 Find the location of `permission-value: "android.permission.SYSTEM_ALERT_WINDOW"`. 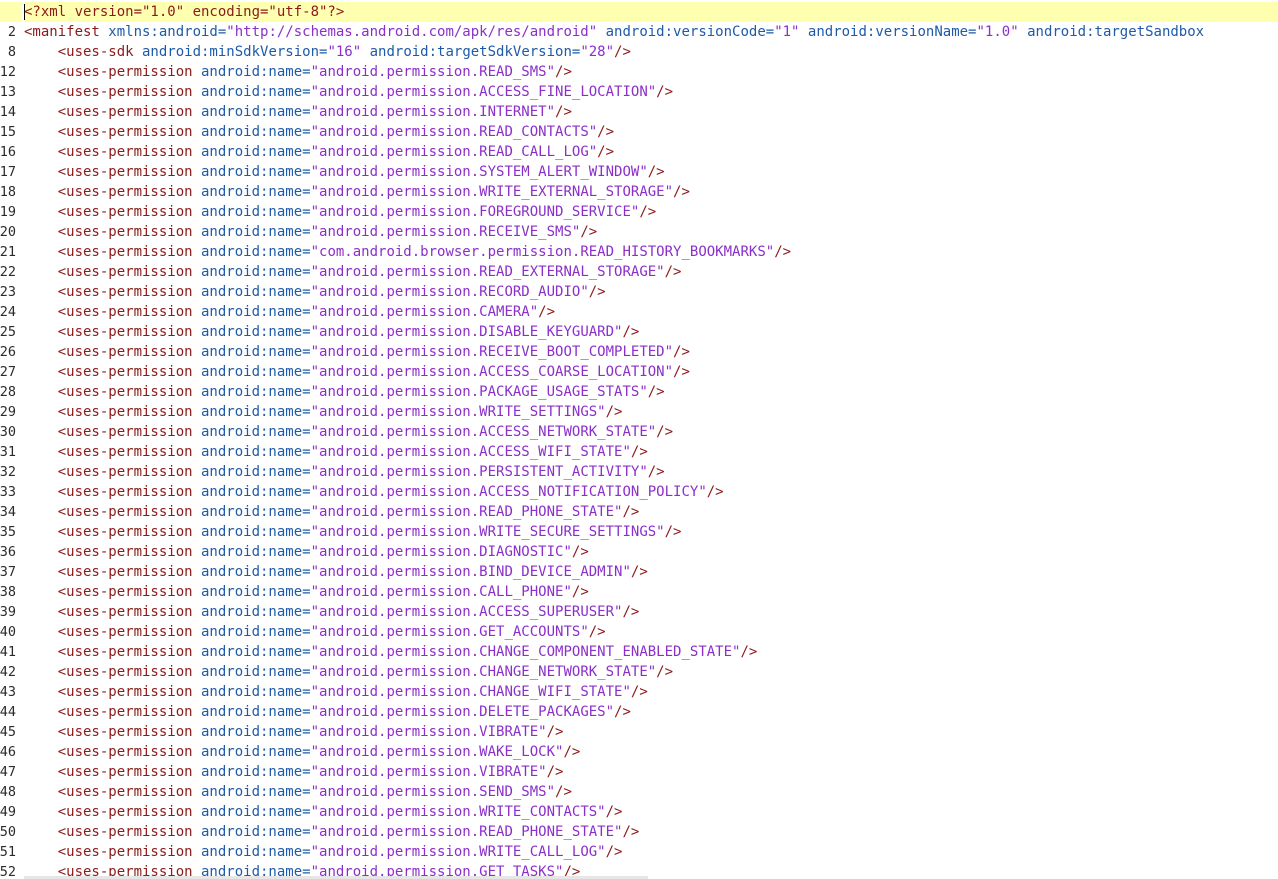

permission-value: "android.permission.SYSTEM_ALERT_WINDOW" is located at coordinates (479, 172).